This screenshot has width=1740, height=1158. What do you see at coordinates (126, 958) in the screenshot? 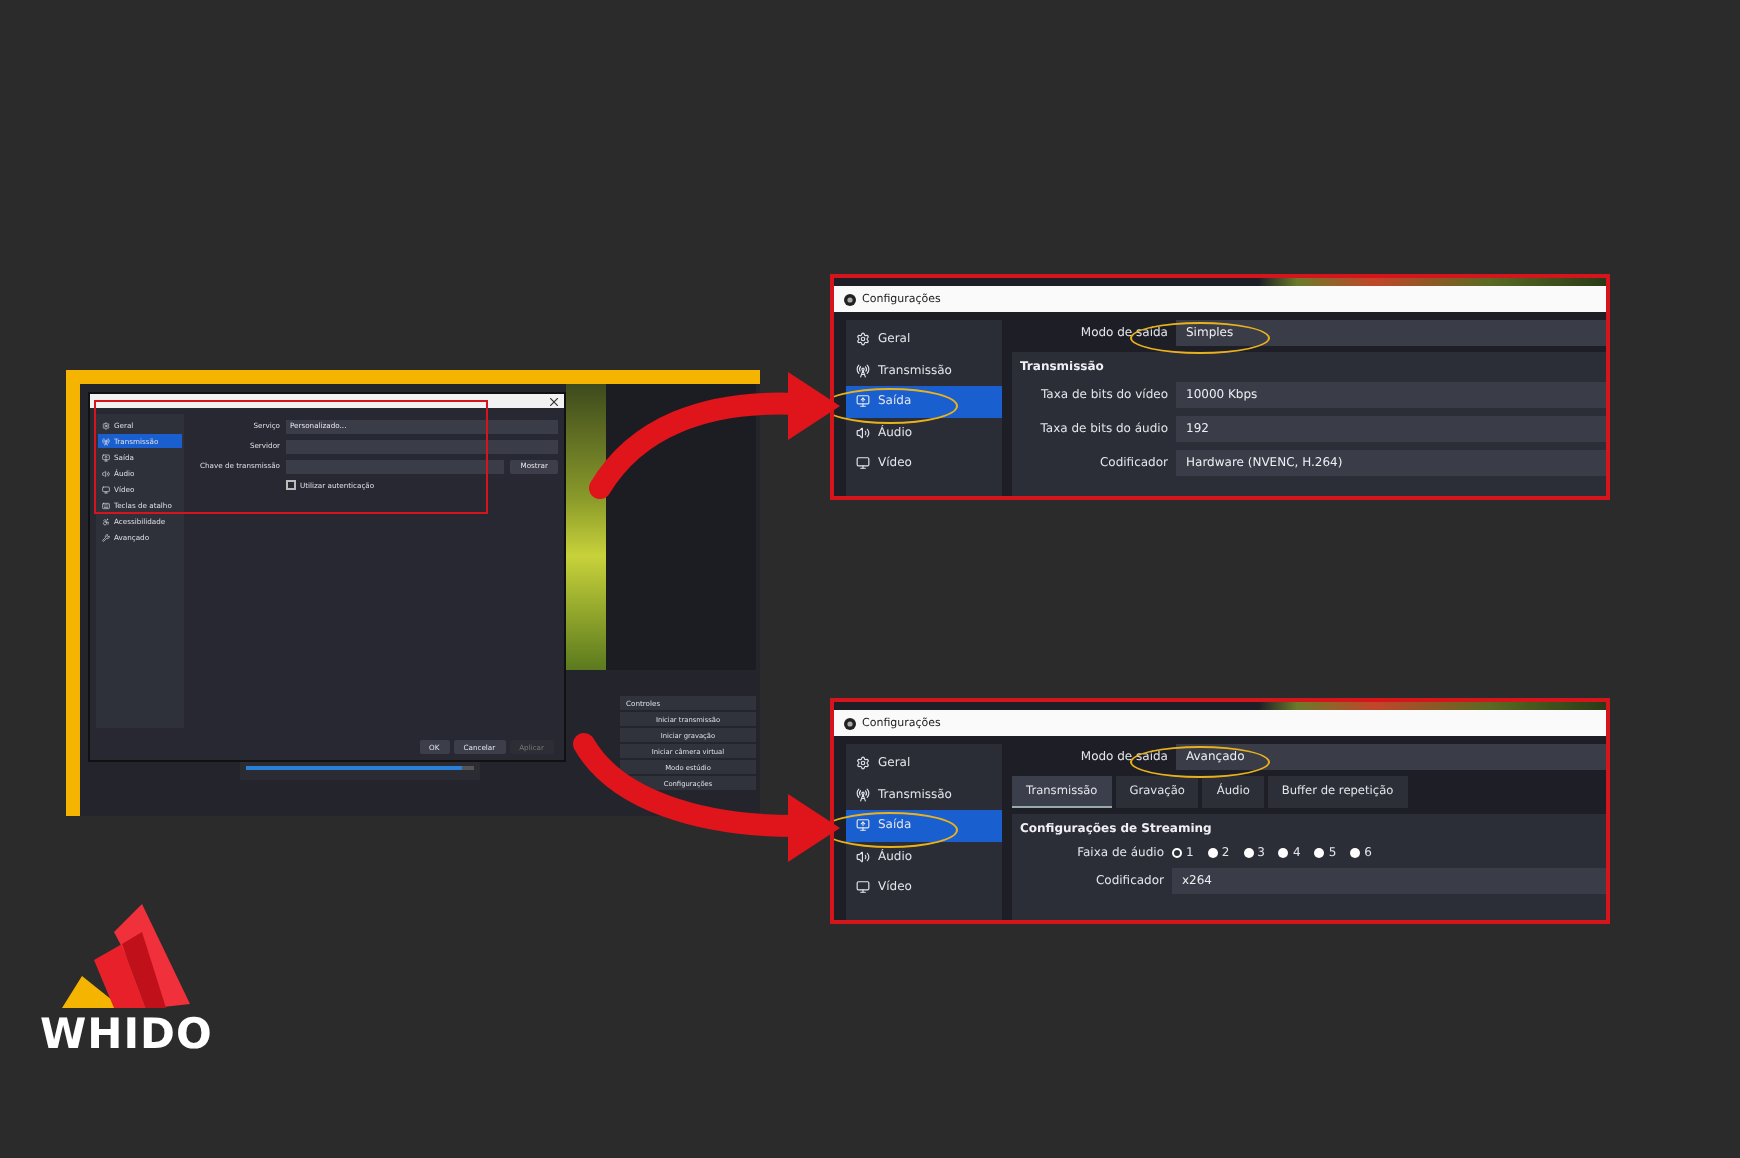
I see `logo-mark-icon` at bounding box center [126, 958].